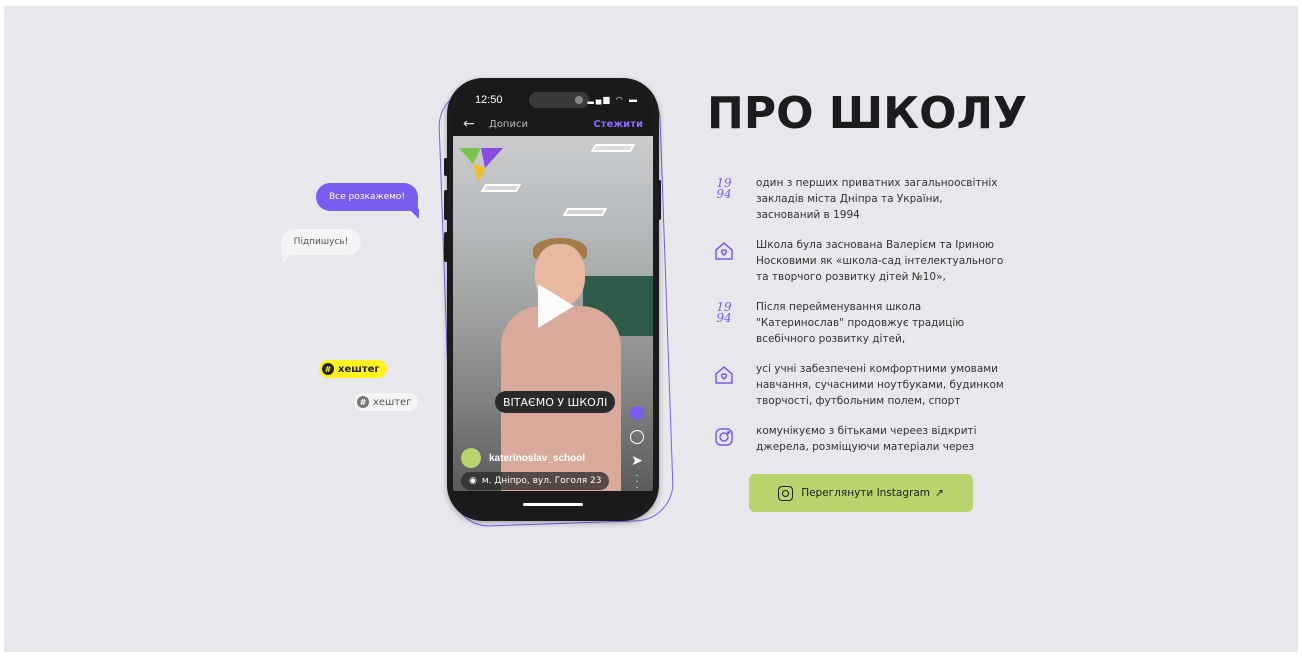 The image size is (1302, 657). I want to click on location-badge: ◉ м. Дніпро, вул. Гоголя 23, so click(535, 481).